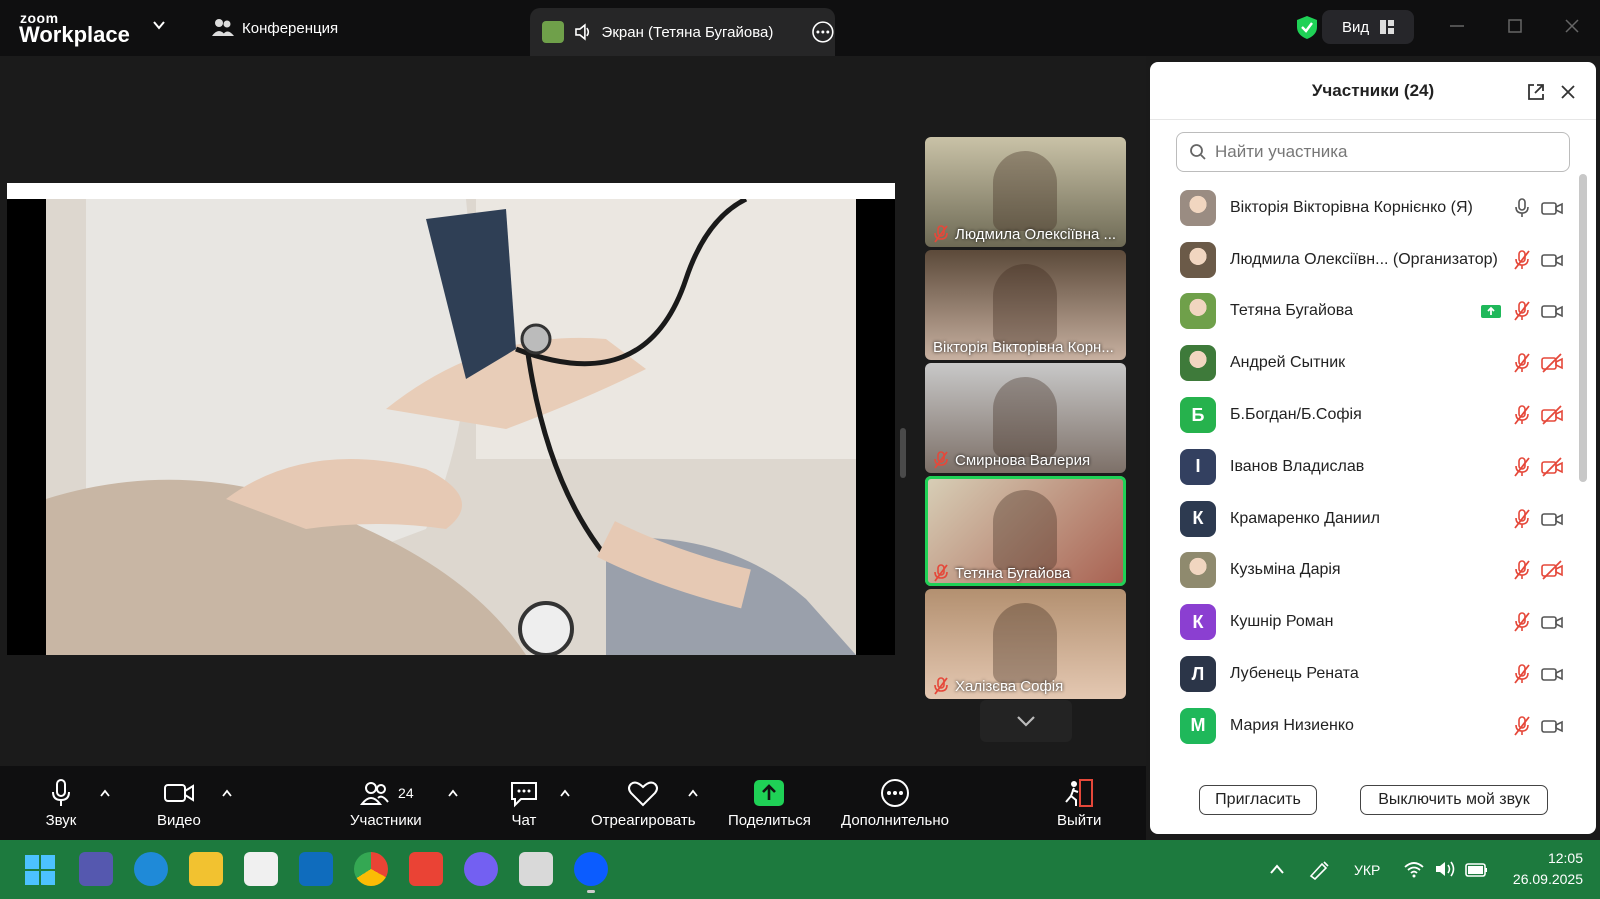  Describe the element at coordinates (1367, 870) in the screenshot. I see `language-indicator: УКР` at that location.